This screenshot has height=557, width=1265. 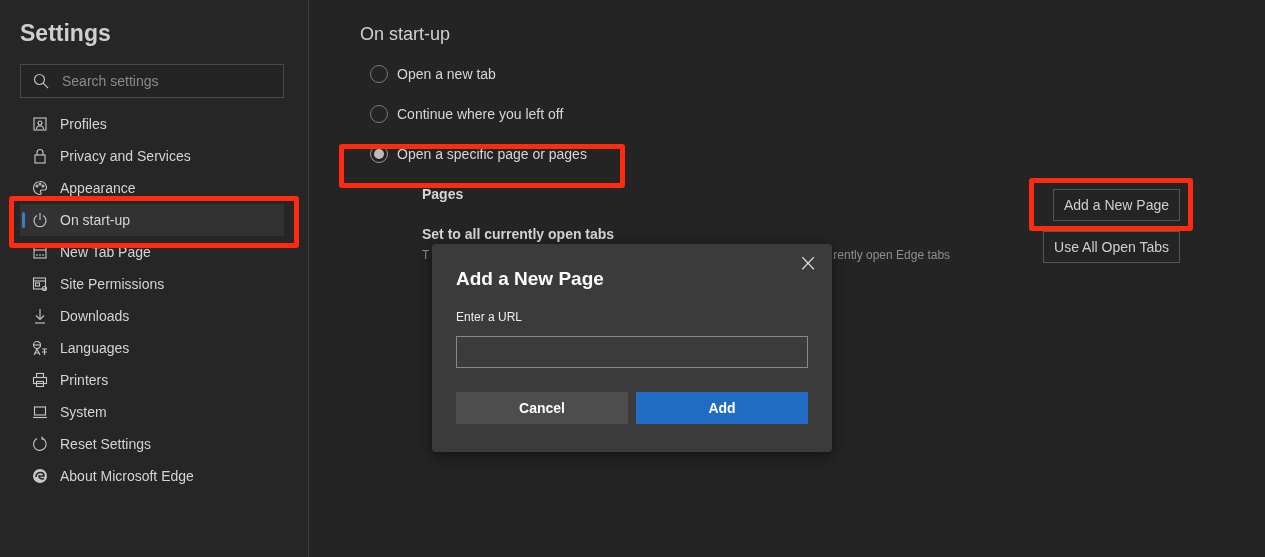 What do you see at coordinates (152, 188) in the screenshot?
I see `sidebar-item: Appearance` at bounding box center [152, 188].